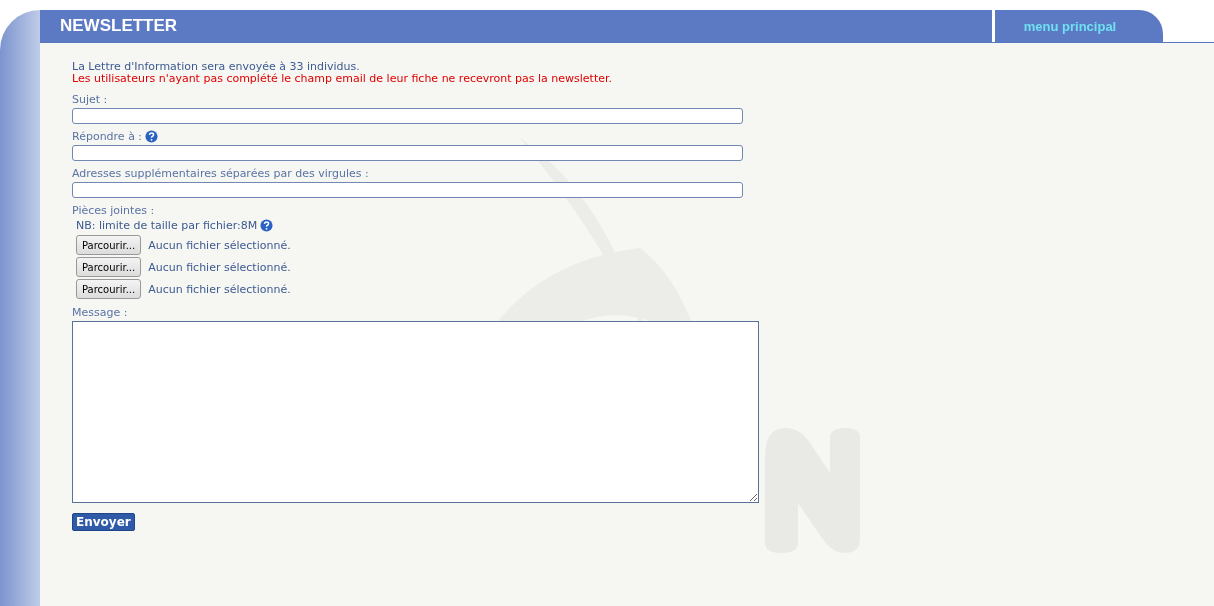 The height and width of the screenshot is (606, 1214). What do you see at coordinates (113, 210) in the screenshot?
I see `attachments-label: Pièces jointes :` at bounding box center [113, 210].